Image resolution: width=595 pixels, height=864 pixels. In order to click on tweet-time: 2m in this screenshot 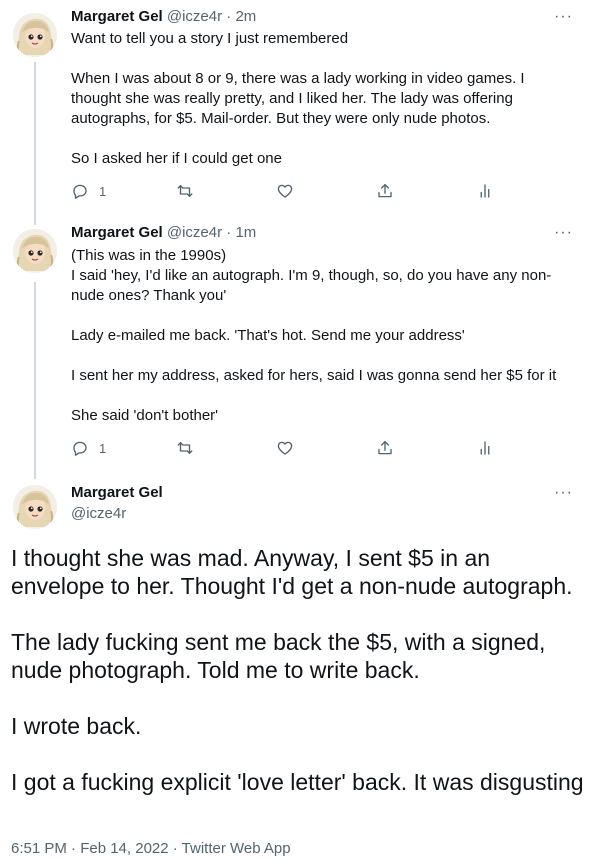, I will do `click(245, 16)`.